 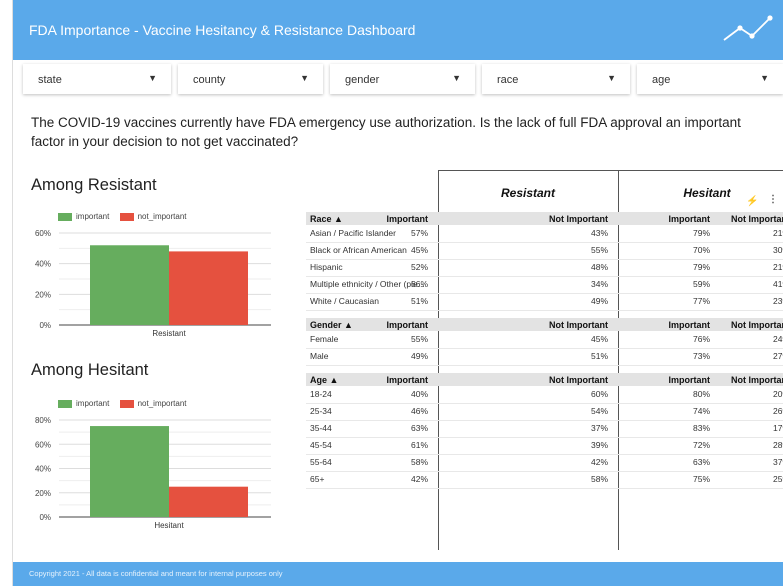 What do you see at coordinates (319, 356) in the screenshot?
I see `row-label: Male` at bounding box center [319, 356].